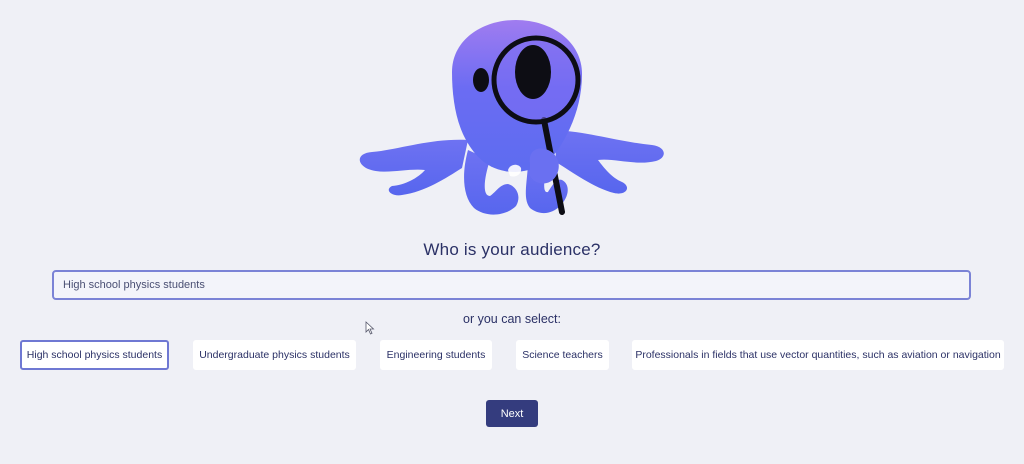 The width and height of the screenshot is (1024, 464). I want to click on octopus-mascot-icon, so click(511, 117).